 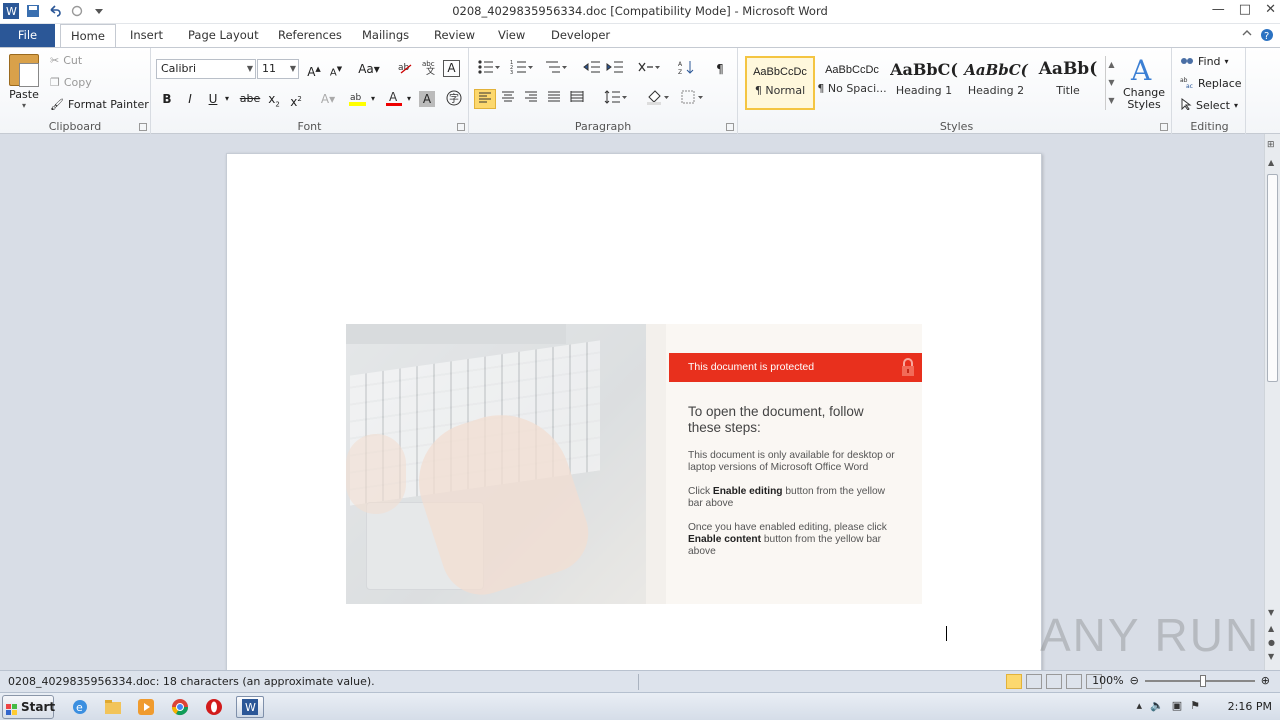 I want to click on align-left-button, so click(x=485, y=99).